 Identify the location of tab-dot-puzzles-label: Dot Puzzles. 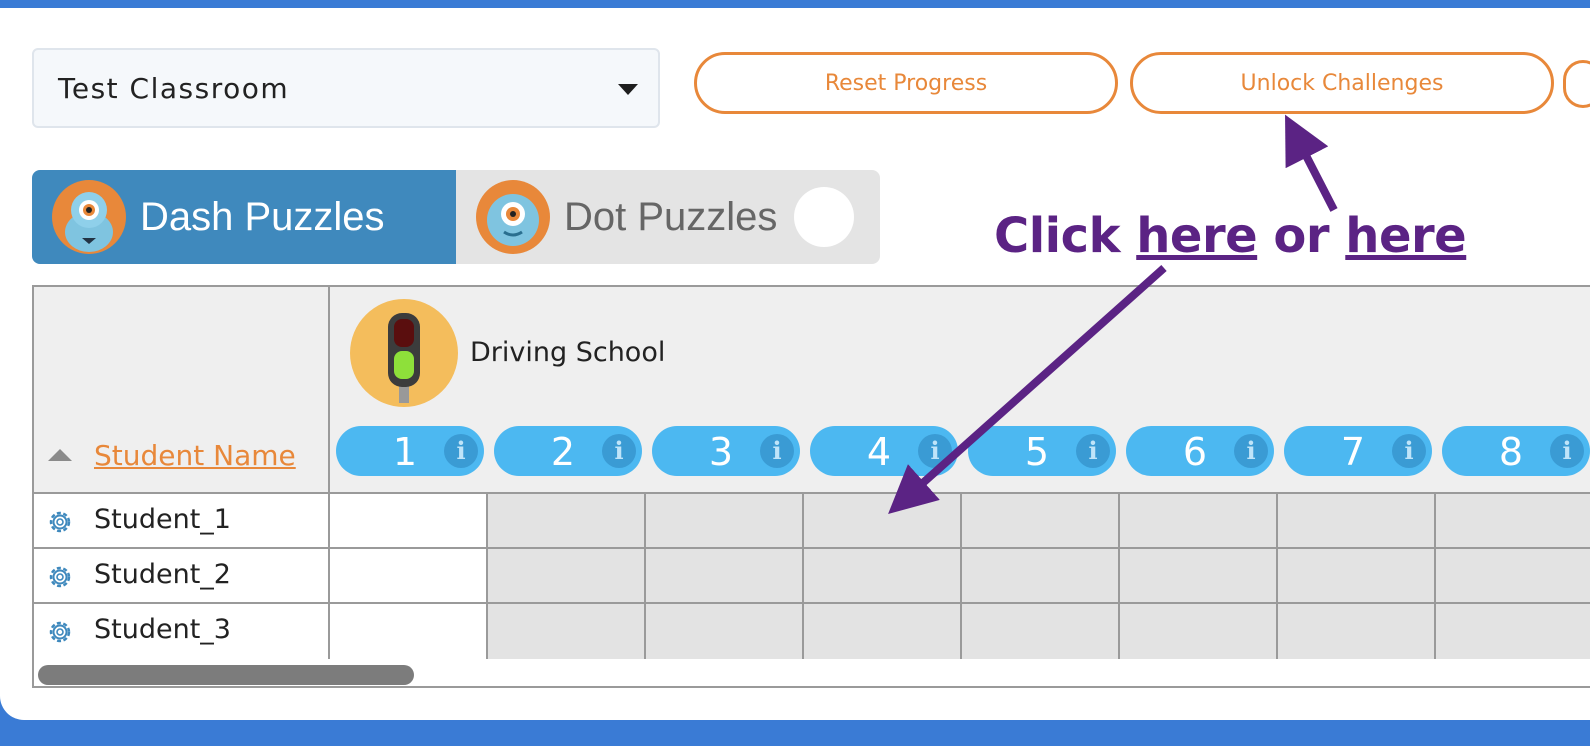
(671, 216).